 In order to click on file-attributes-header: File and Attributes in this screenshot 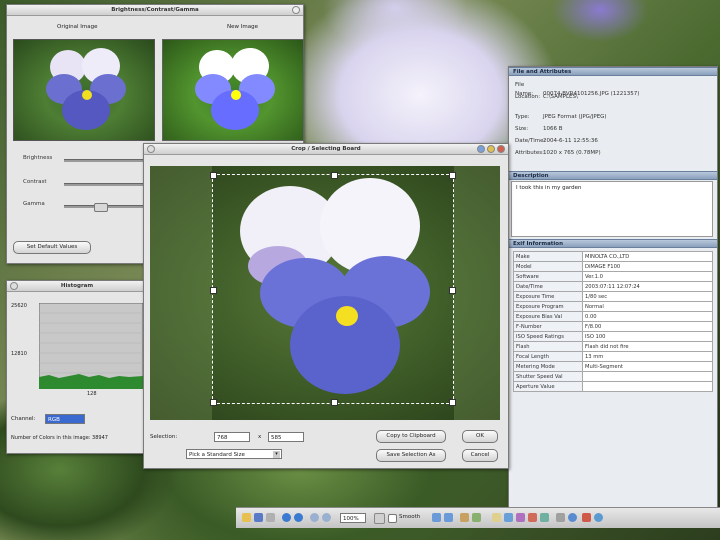, I will do `click(613, 71)`.